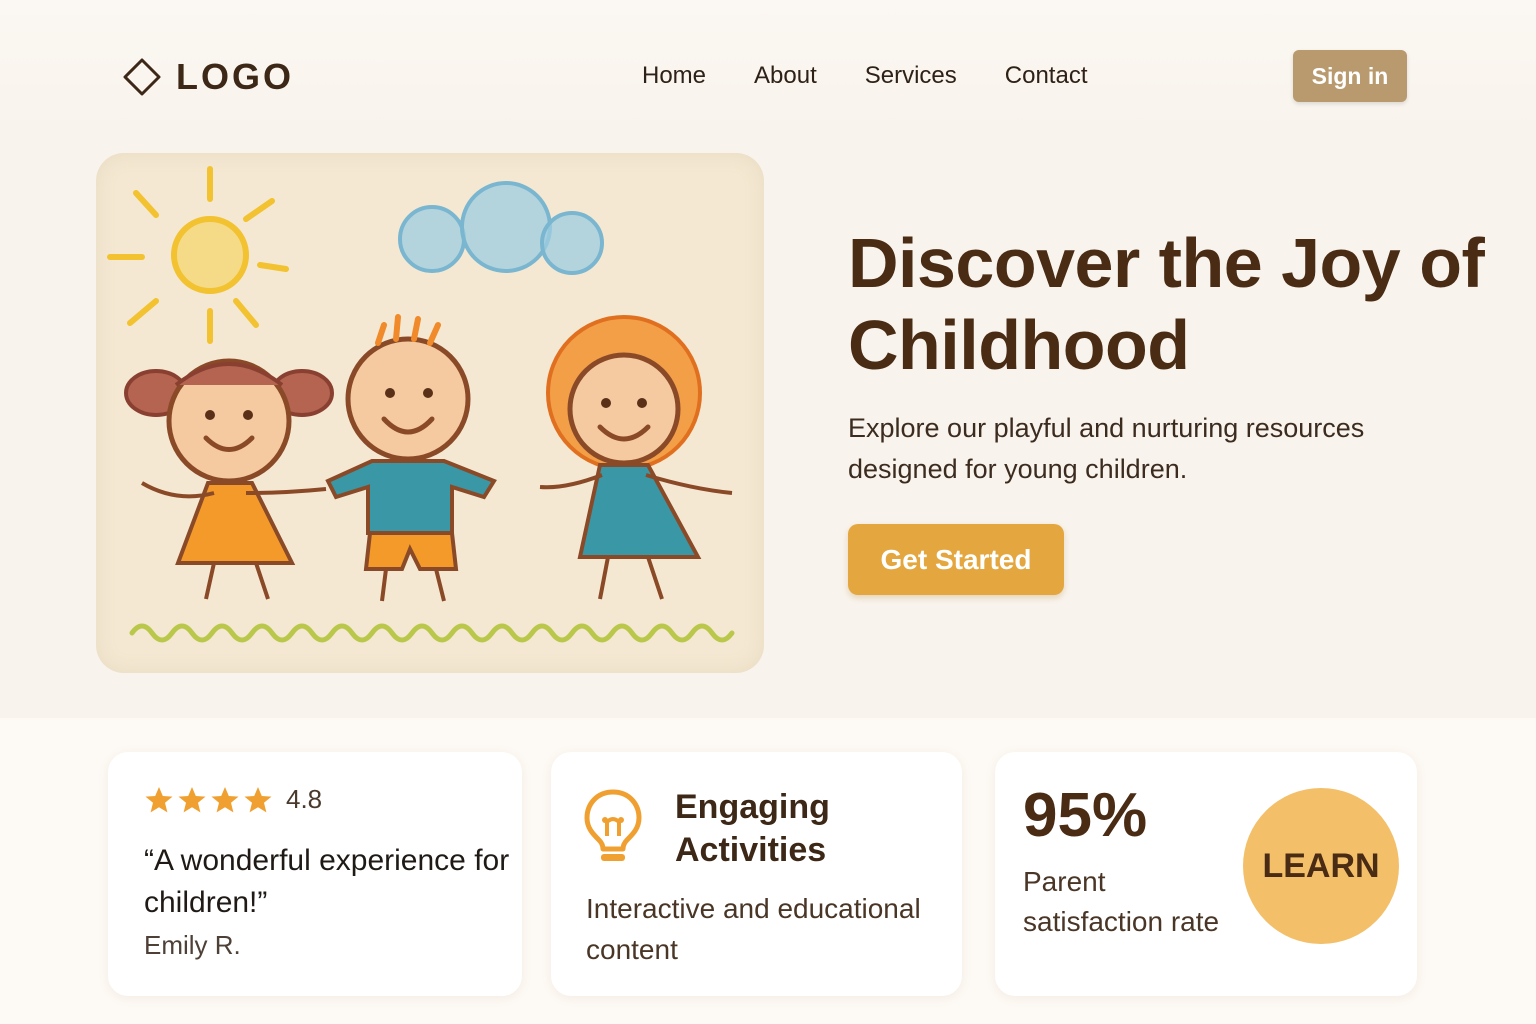  Describe the element at coordinates (304, 799) in the screenshot. I see `rating-value: 4.8` at that location.